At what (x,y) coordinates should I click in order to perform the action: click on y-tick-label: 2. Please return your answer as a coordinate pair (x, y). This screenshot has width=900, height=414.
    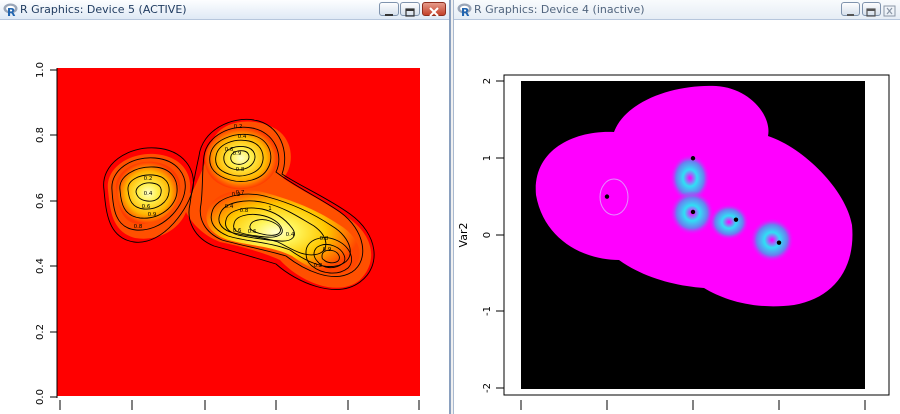
    Looking at the image, I should click on (487, 81).